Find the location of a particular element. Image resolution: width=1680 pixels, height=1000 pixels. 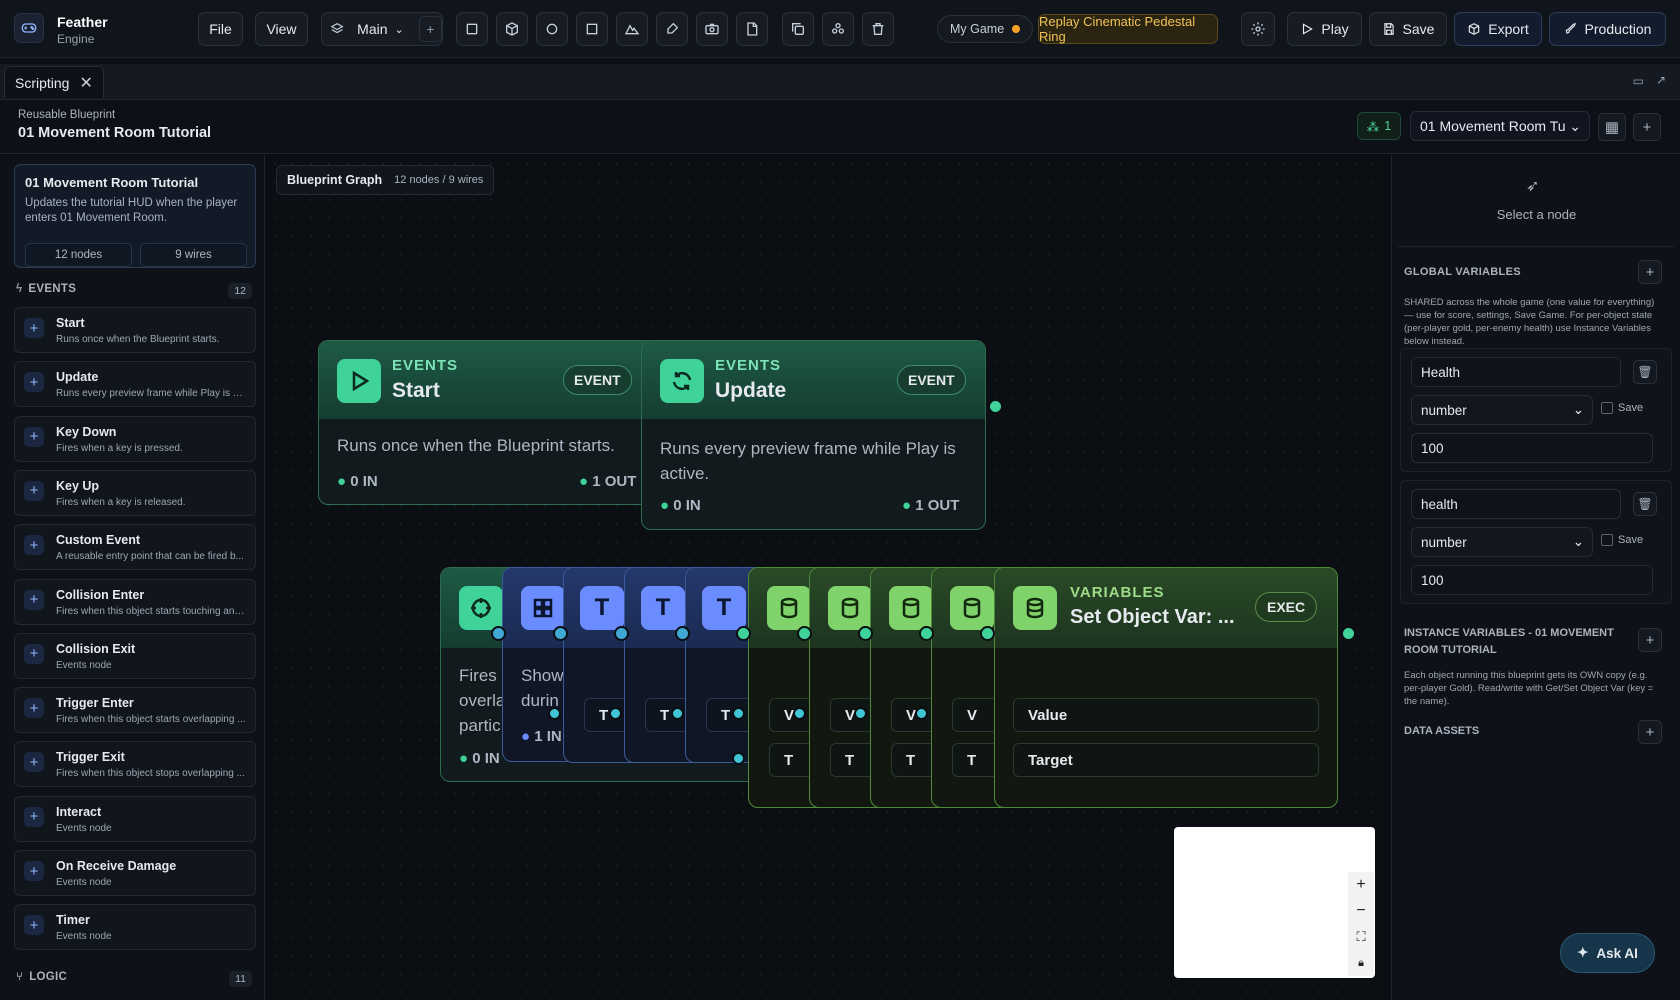

target-input: Target is located at coordinates (1166, 760).